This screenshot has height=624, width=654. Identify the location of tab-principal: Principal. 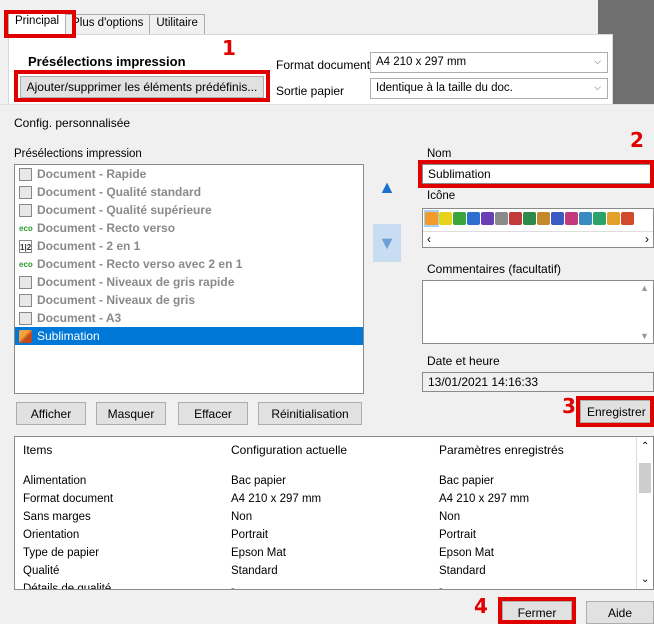
(37, 23).